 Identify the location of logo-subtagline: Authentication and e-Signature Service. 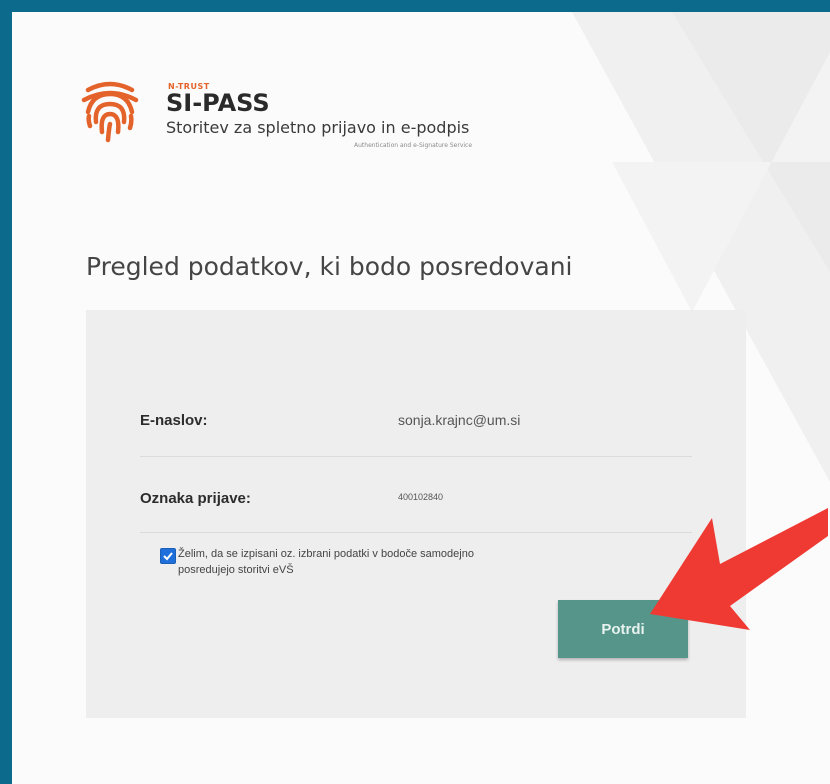
(413, 145).